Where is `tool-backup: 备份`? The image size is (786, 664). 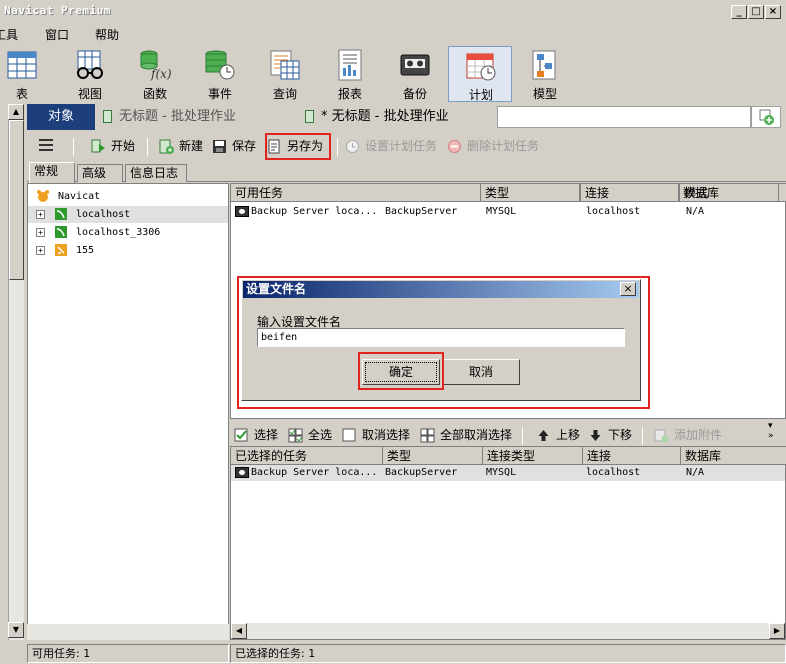
tool-backup: 备份 is located at coordinates (415, 74).